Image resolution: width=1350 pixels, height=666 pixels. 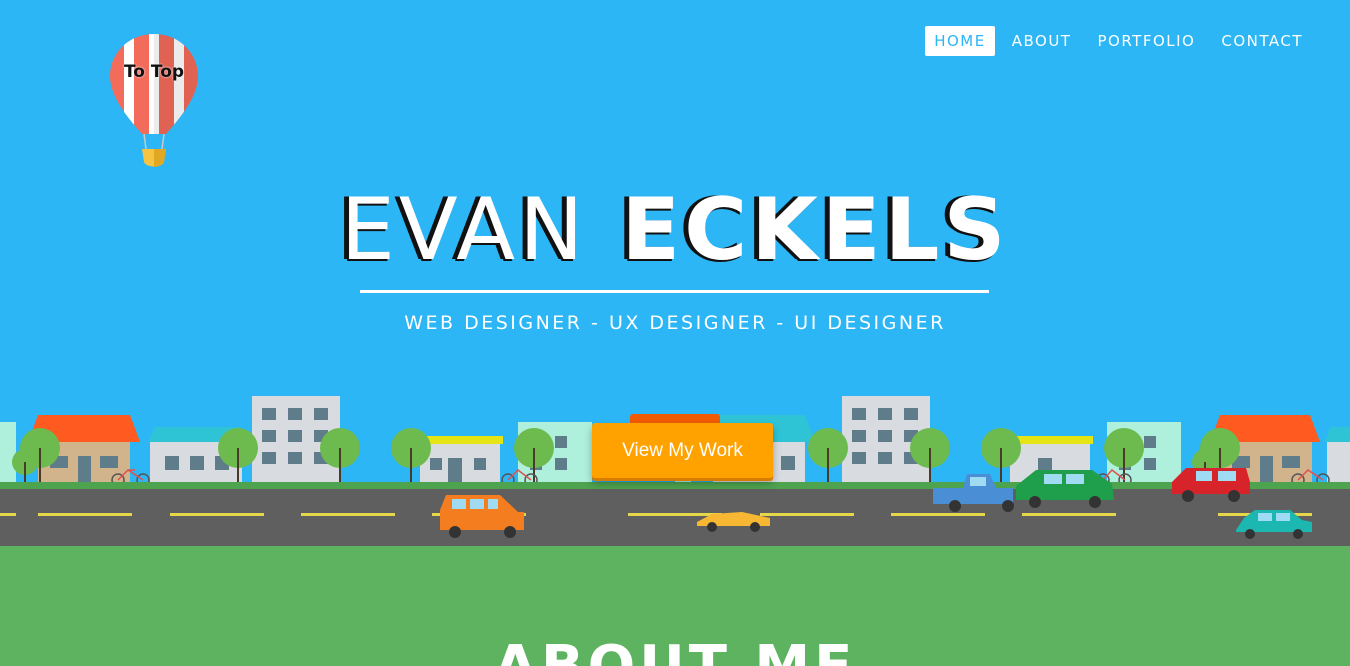 I want to click on nav-home: HOME, so click(x=960, y=41).